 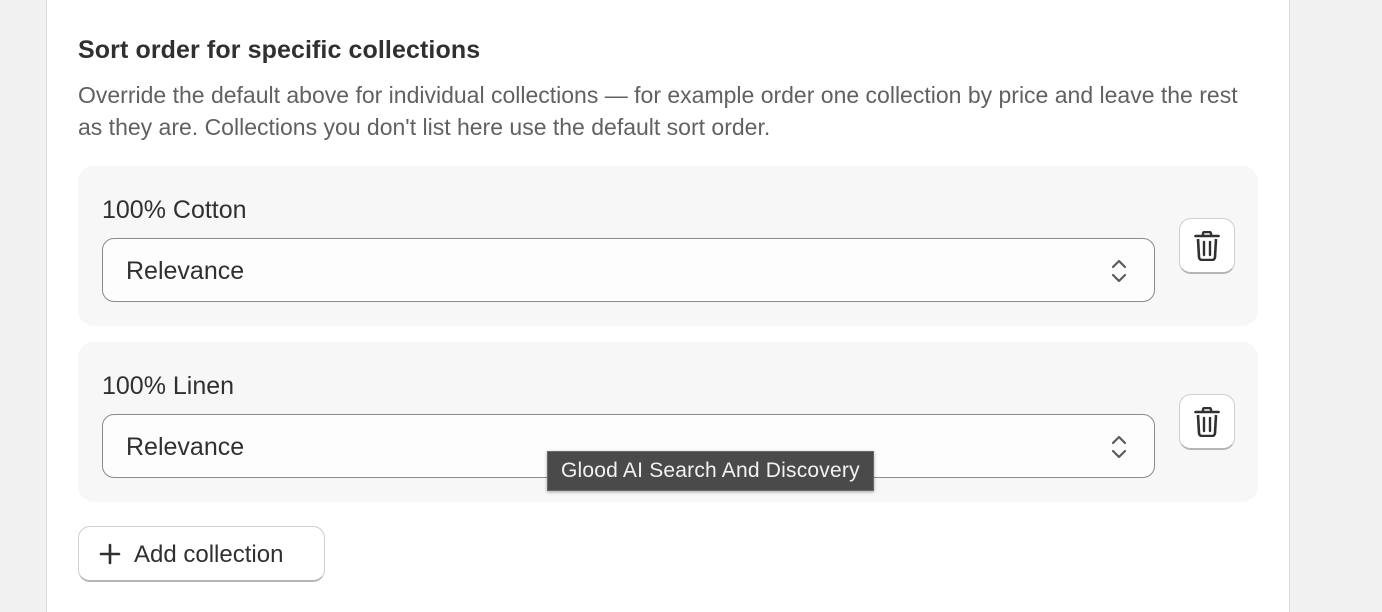 What do you see at coordinates (209, 554) in the screenshot?
I see `add-collection-label: Add collection` at bounding box center [209, 554].